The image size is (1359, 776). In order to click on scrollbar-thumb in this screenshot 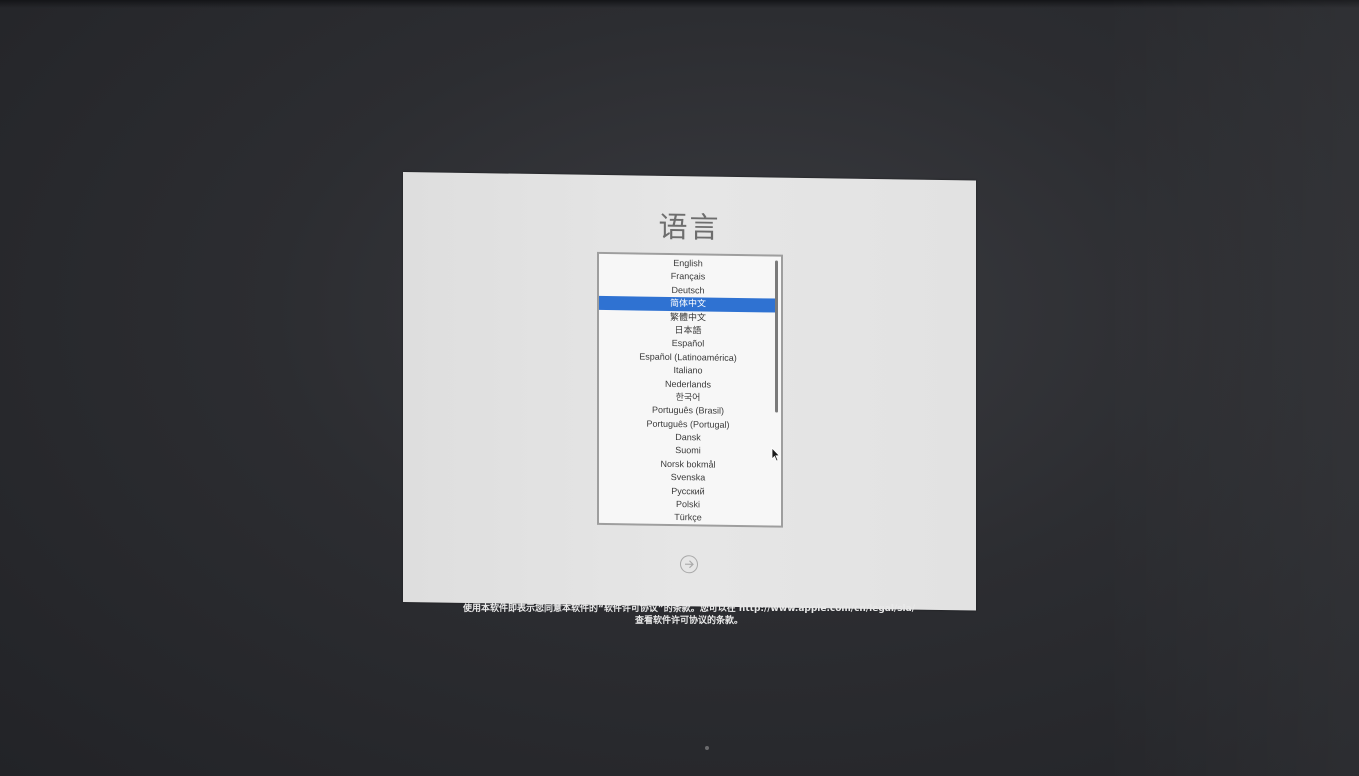, I will do `click(776, 336)`.